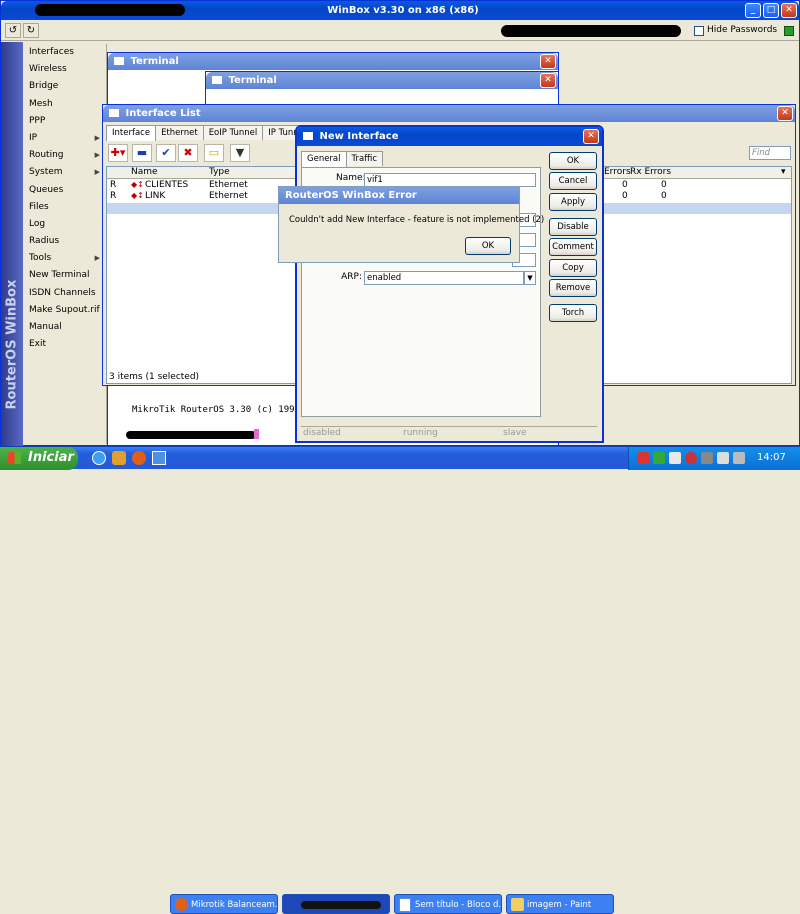  Describe the element at coordinates (179, 132) in the screenshot. I see `tab-ethernet: Ethernet` at that location.